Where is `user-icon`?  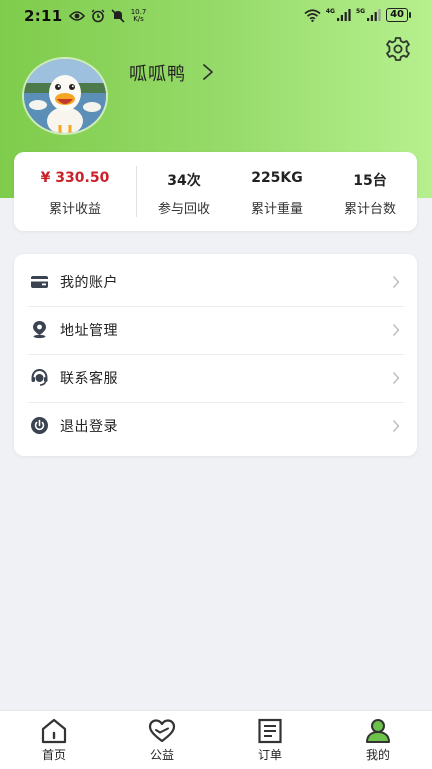 user-icon is located at coordinates (378, 731).